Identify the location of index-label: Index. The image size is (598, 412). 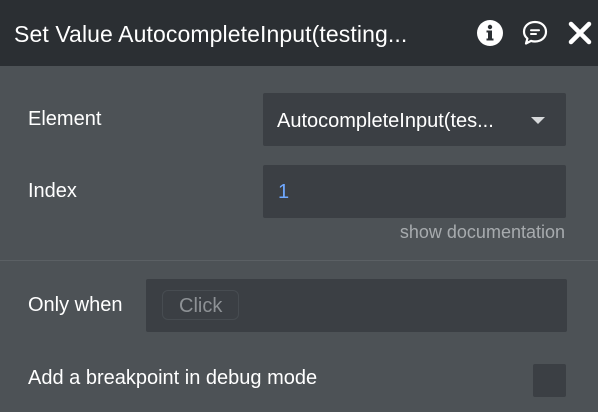
(52, 191).